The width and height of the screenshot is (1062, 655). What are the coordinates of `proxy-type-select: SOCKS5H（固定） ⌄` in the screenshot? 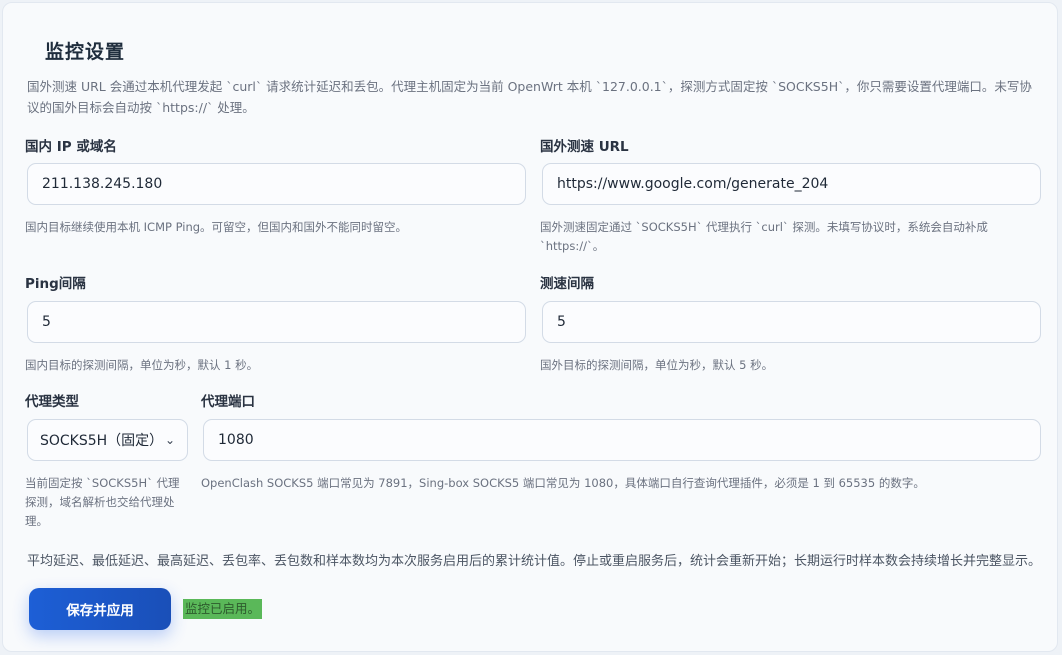 It's located at (107, 440).